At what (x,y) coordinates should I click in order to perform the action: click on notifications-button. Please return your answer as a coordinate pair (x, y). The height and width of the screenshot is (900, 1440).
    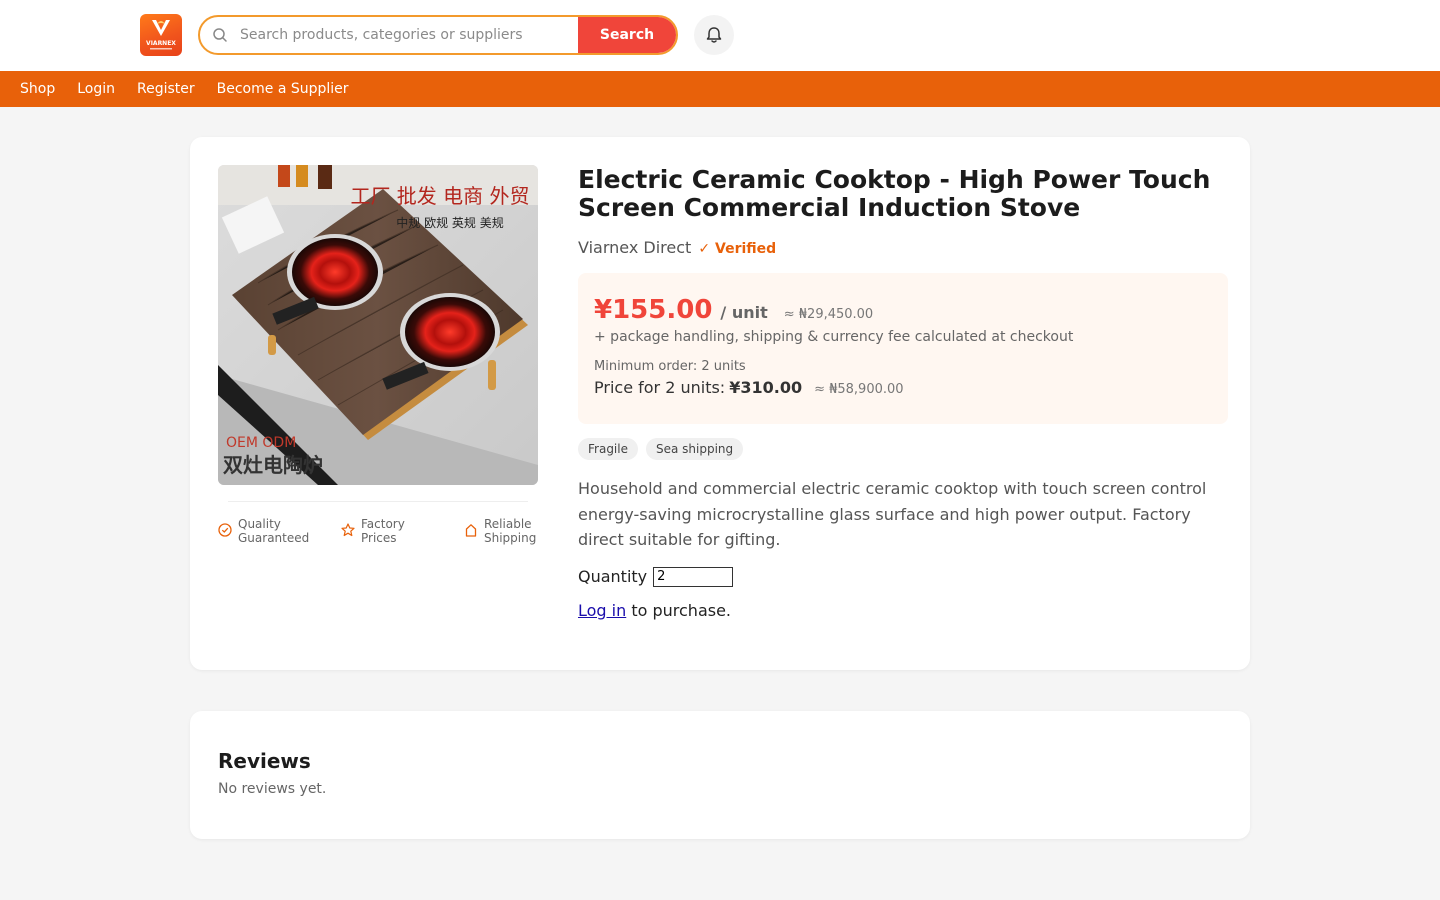
    Looking at the image, I should click on (714, 35).